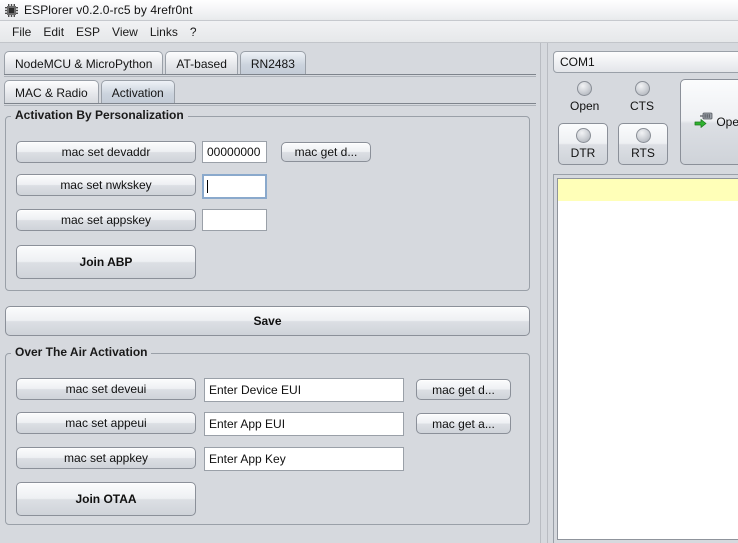 The width and height of the screenshot is (738, 543). What do you see at coordinates (207, 186) in the screenshot?
I see `text-caret` at bounding box center [207, 186].